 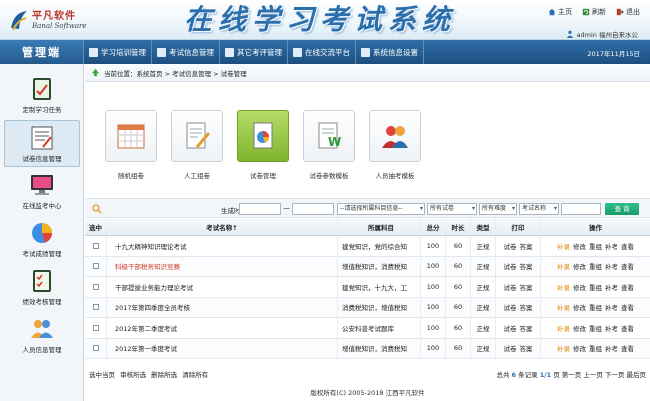 What do you see at coordinates (186, 52) in the screenshot?
I see `nav-exam-info: 考试信息管理` at bounding box center [186, 52].